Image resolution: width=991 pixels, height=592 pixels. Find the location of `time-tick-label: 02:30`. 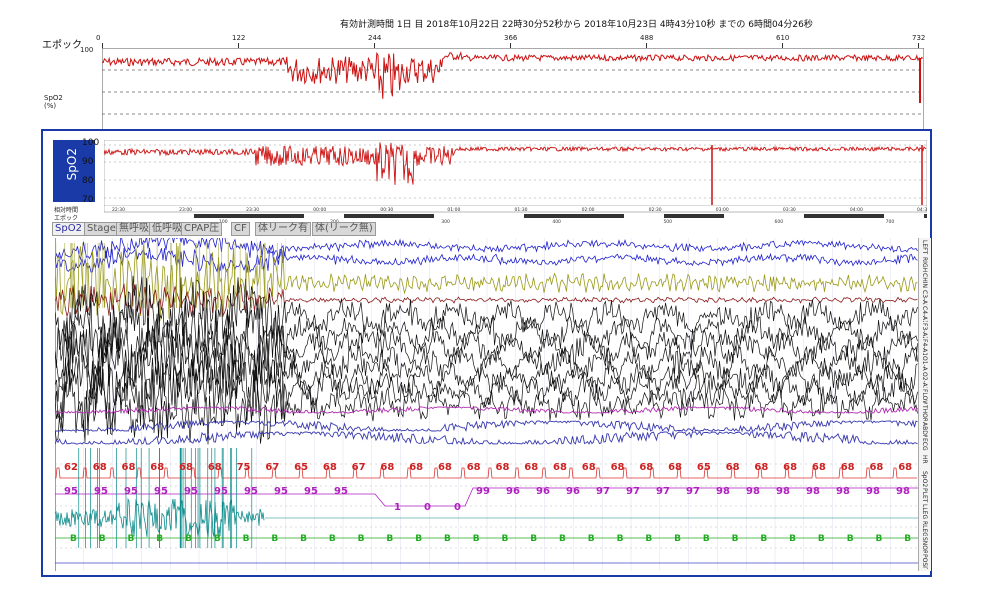

time-tick-label: 02:30 is located at coordinates (655, 210).